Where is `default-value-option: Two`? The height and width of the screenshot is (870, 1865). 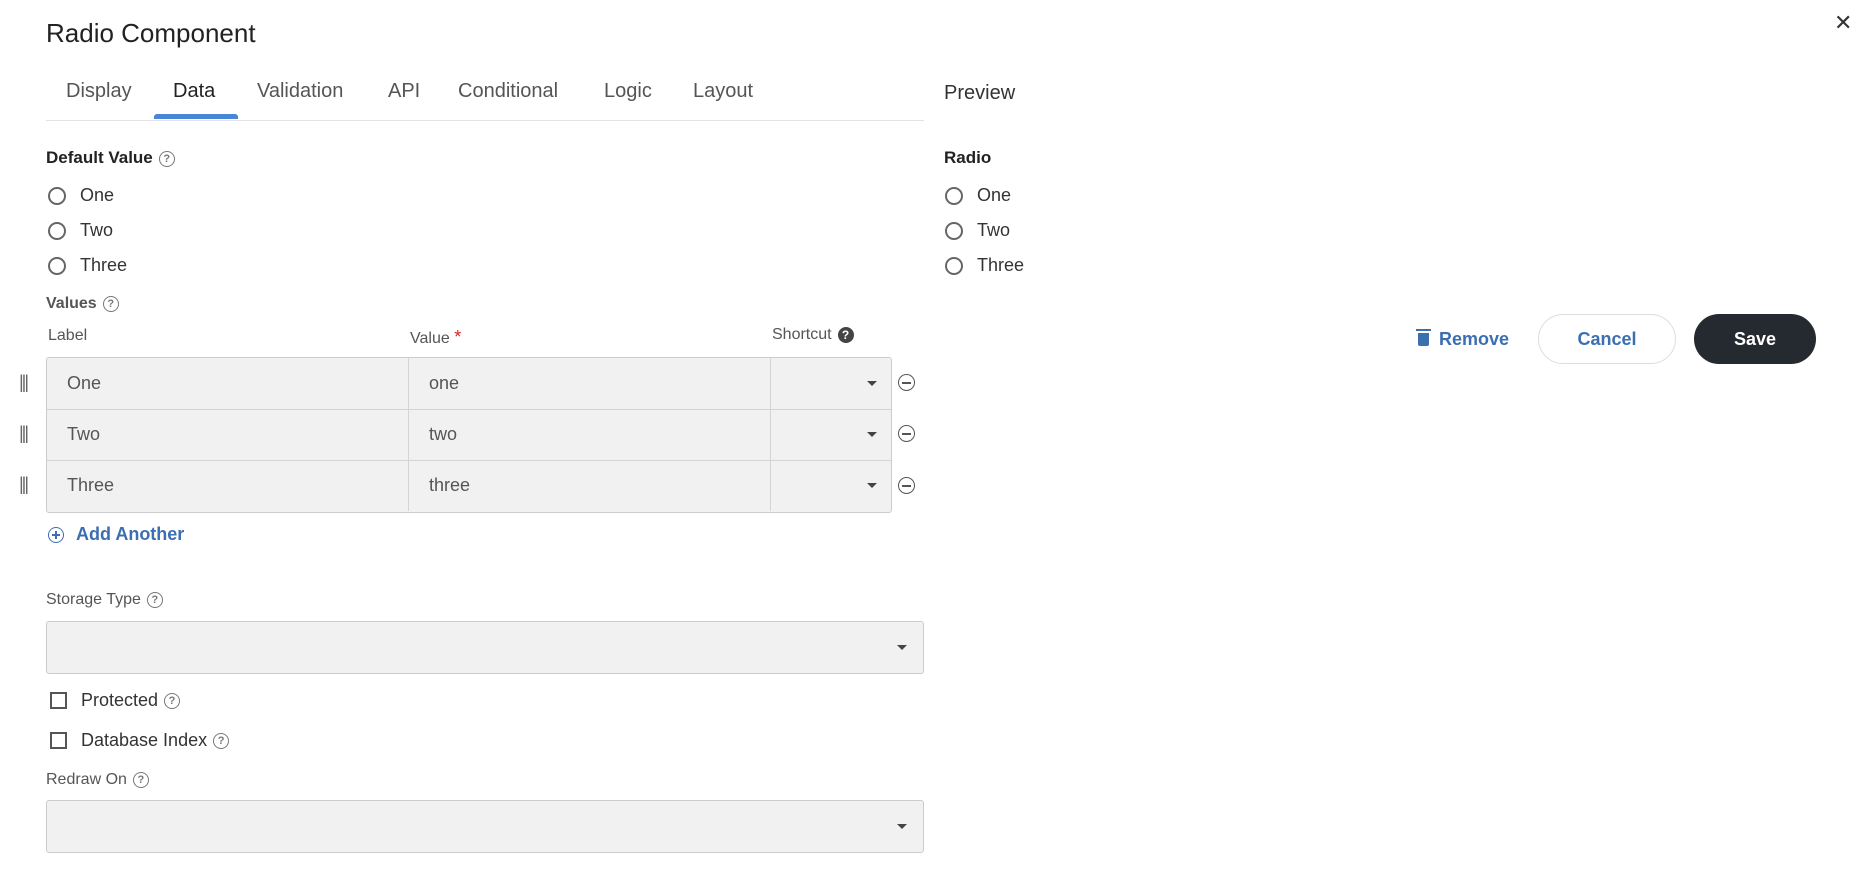
default-value-option: Two is located at coordinates (80, 230).